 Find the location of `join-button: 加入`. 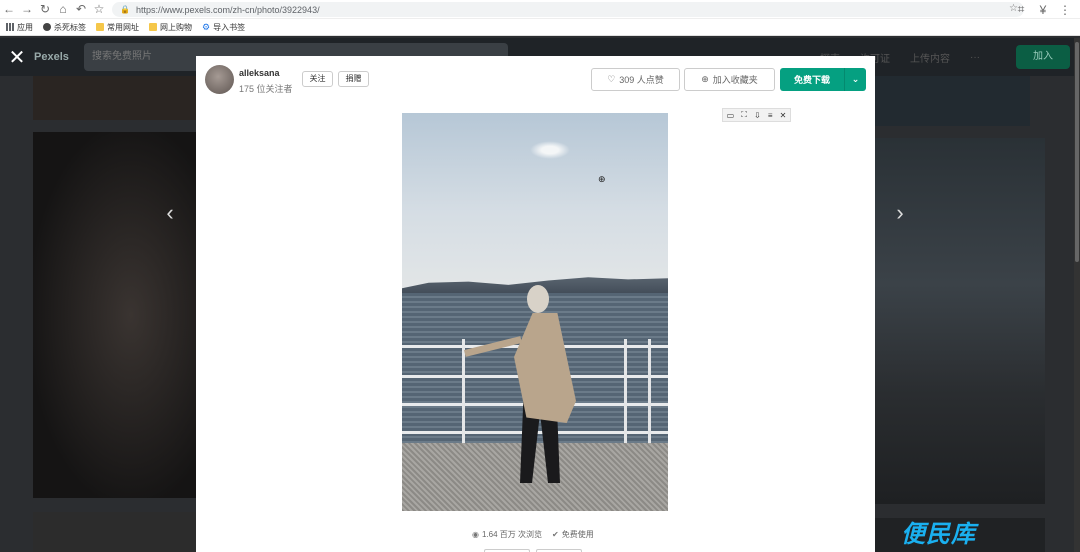

join-button: 加入 is located at coordinates (1043, 57).